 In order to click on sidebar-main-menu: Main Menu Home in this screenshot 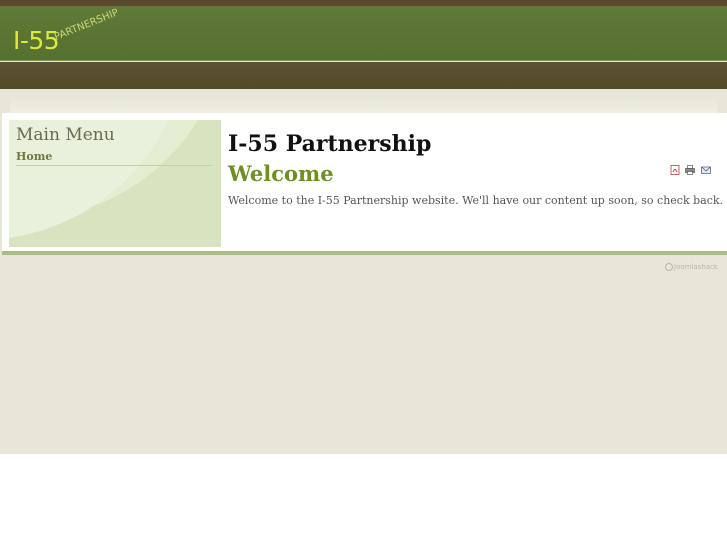, I will do `click(115, 183)`.